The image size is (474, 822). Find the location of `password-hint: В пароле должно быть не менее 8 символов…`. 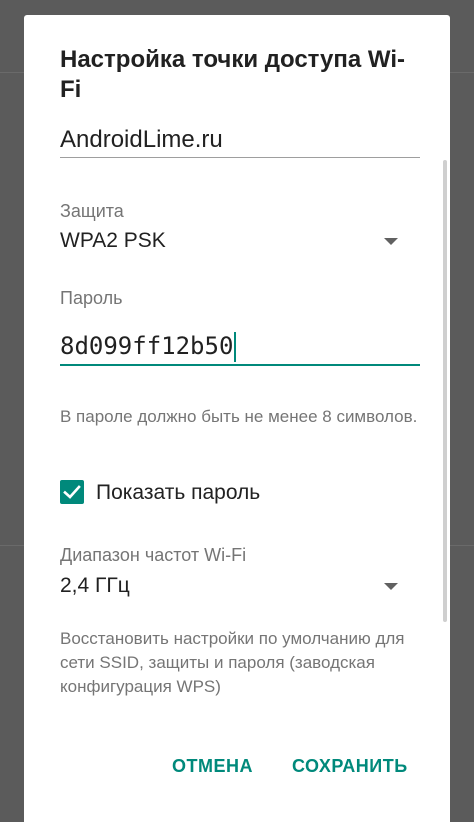

password-hint: В пароле должно быть не менее 8 символов… is located at coordinates (239, 416).